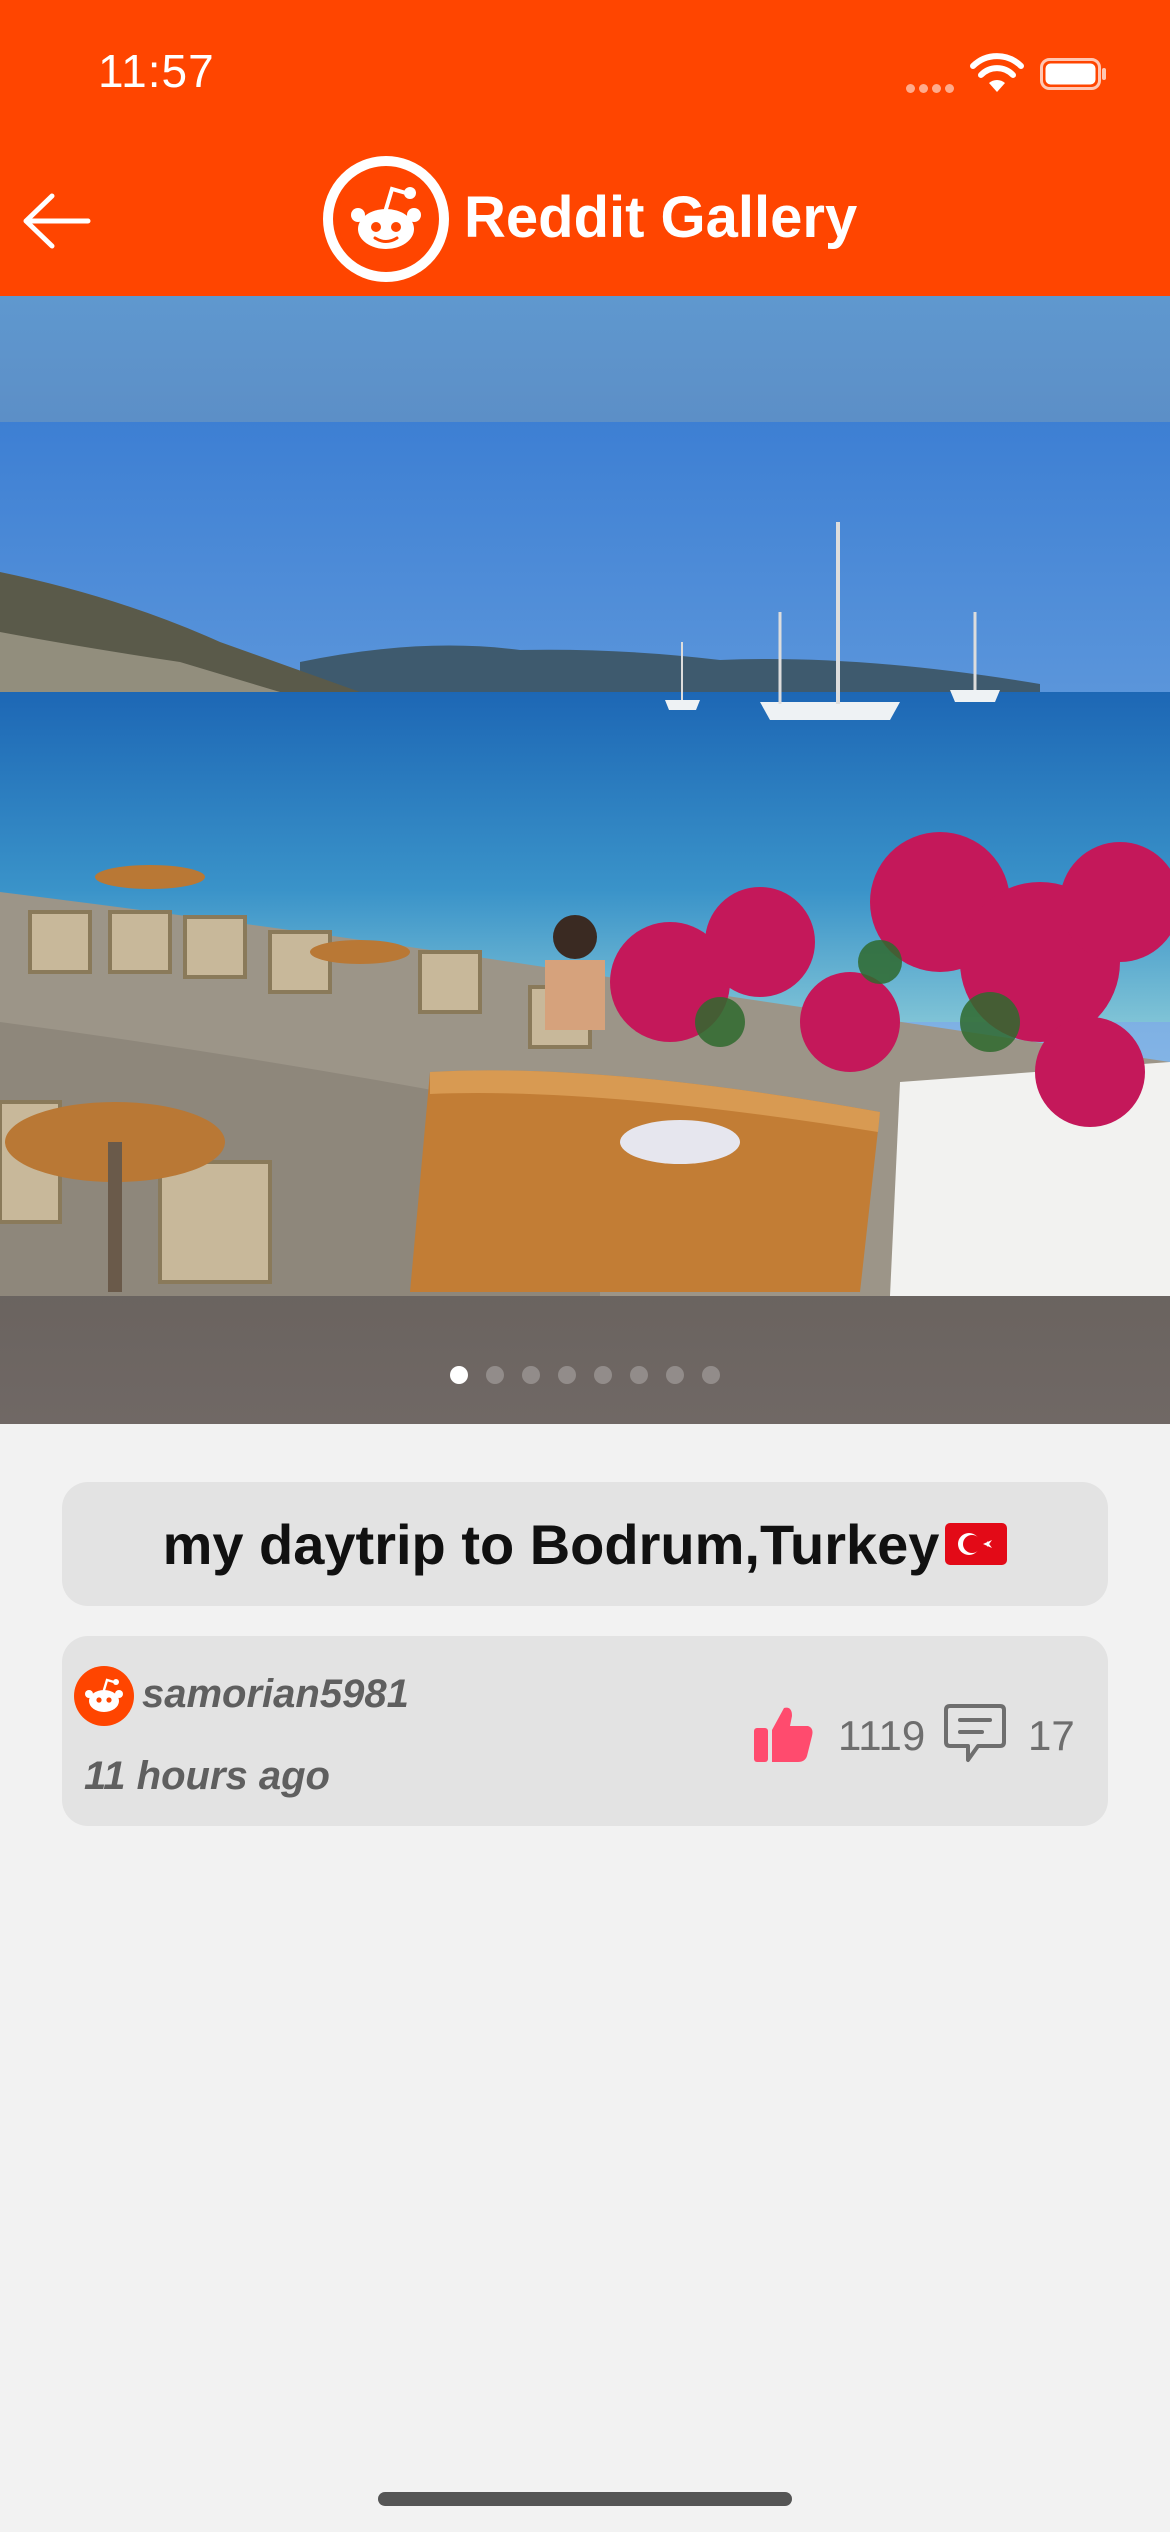 The height and width of the screenshot is (2532, 1170). I want to click on post-meta-card: samorian5981 11 hours ago 1119 17, so click(585, 1731).